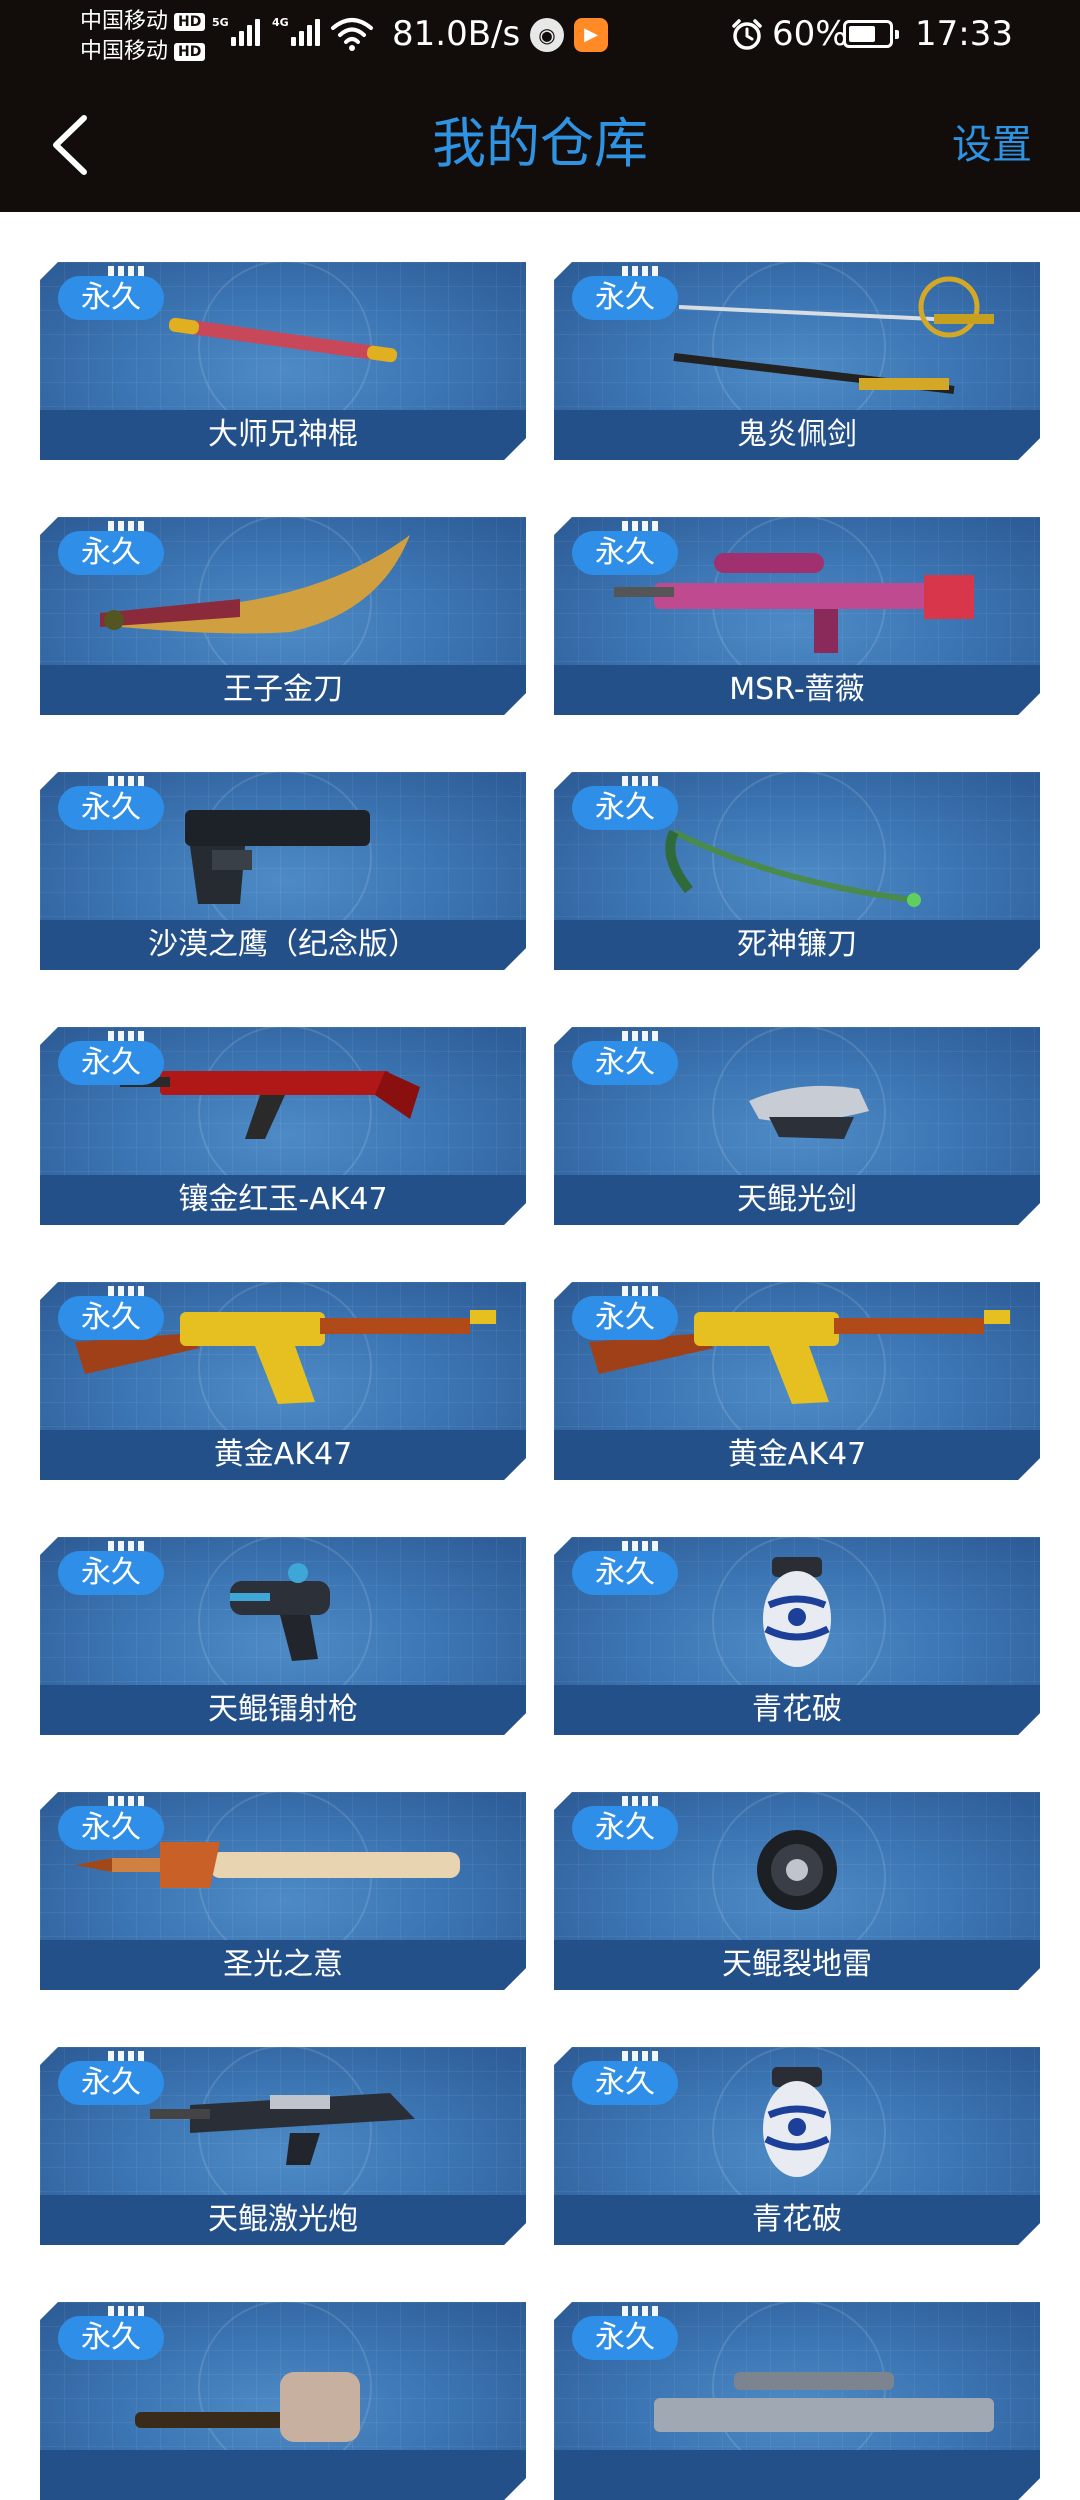 The image size is (1080, 2500). Describe the element at coordinates (797, 1126) in the screenshot. I see `warehouse-item-card: 永久天鲲光剑` at that location.